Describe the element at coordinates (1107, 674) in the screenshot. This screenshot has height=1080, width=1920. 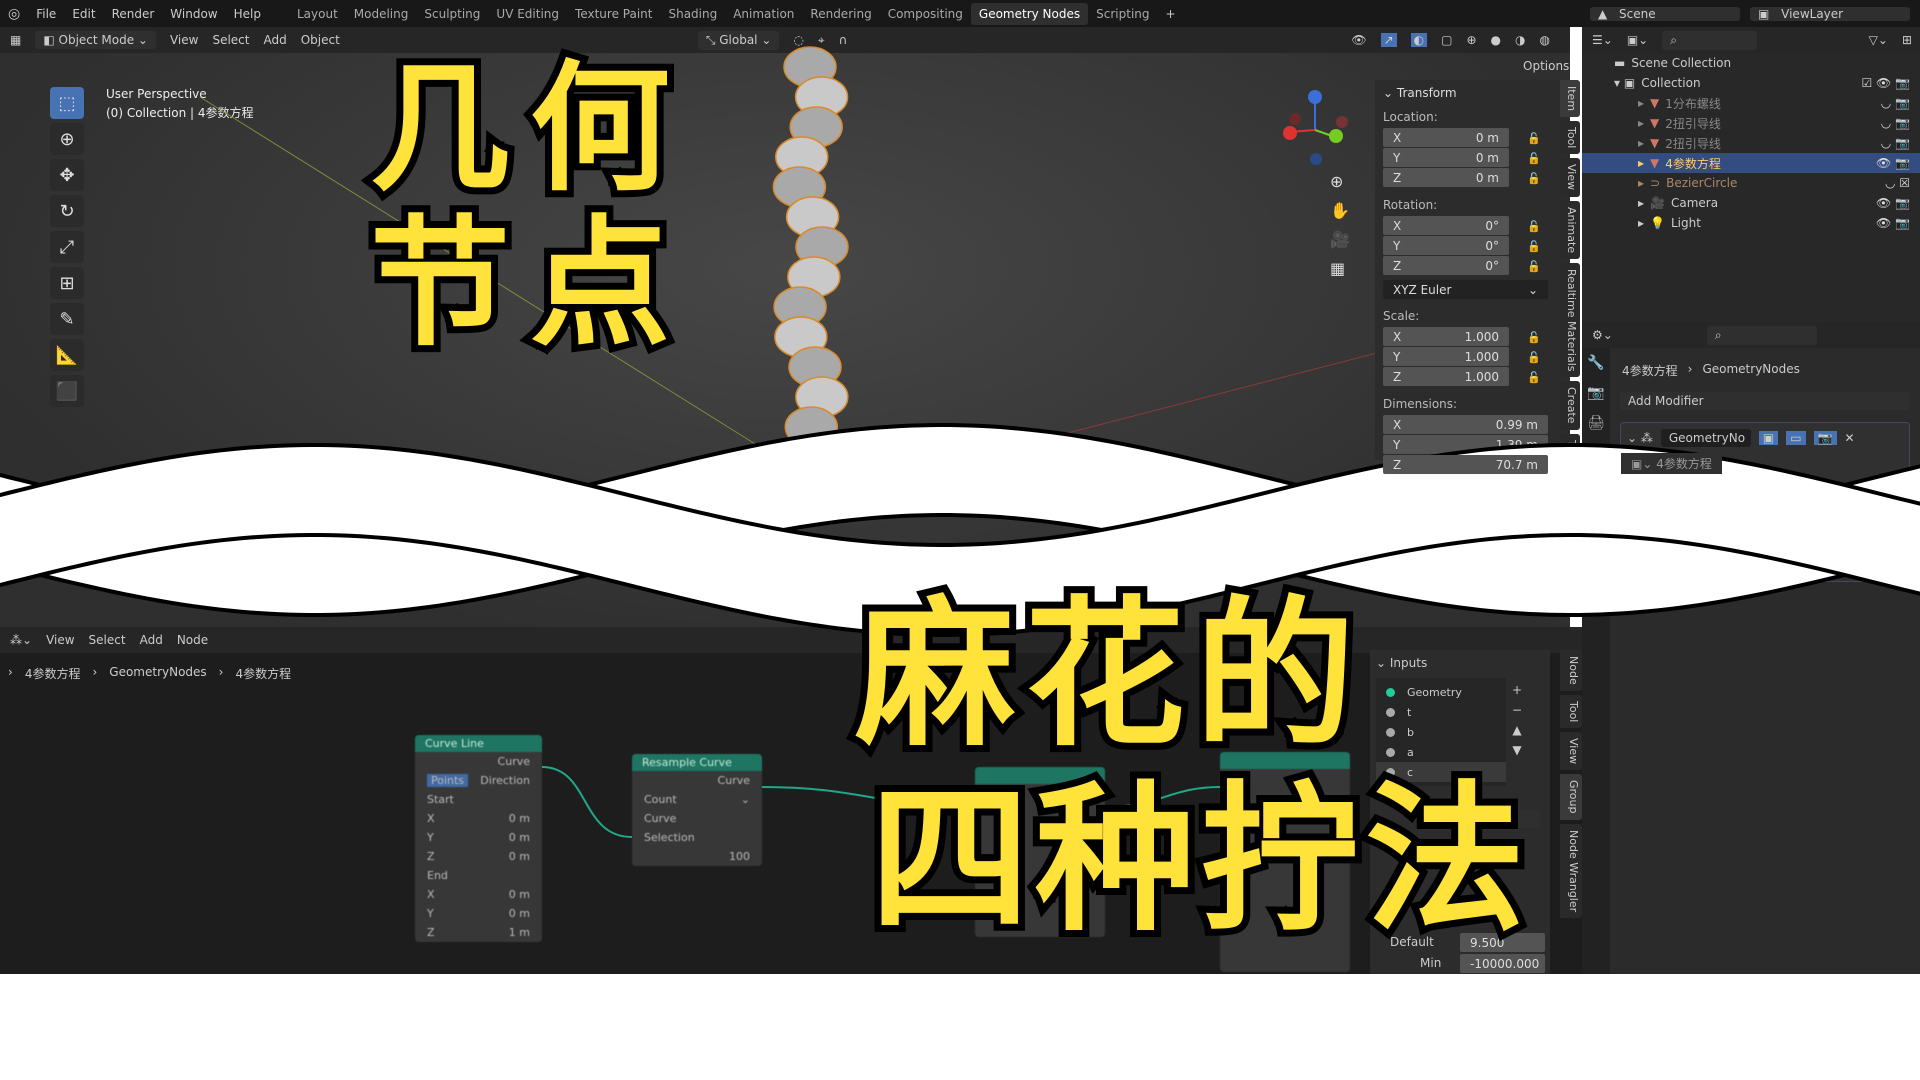
I see `overlay-subtitle-line1: 麻花的` at that location.